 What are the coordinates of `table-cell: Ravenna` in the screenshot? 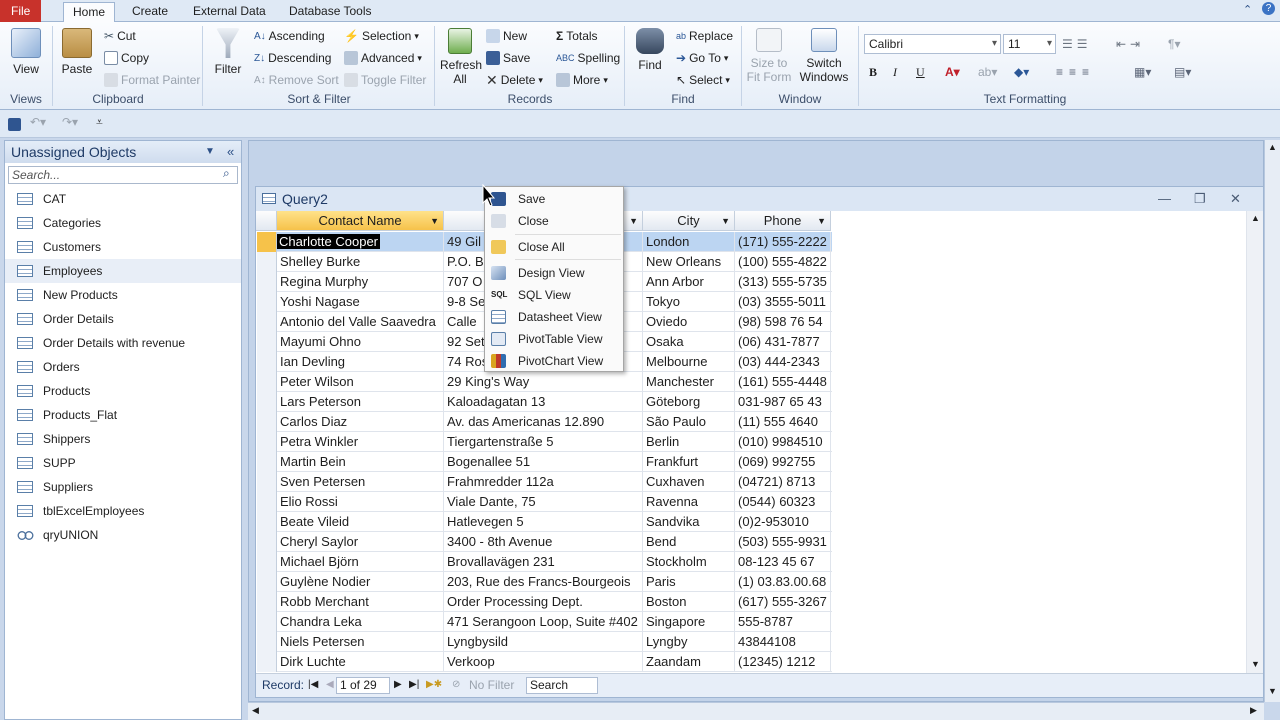 It's located at (689, 502).